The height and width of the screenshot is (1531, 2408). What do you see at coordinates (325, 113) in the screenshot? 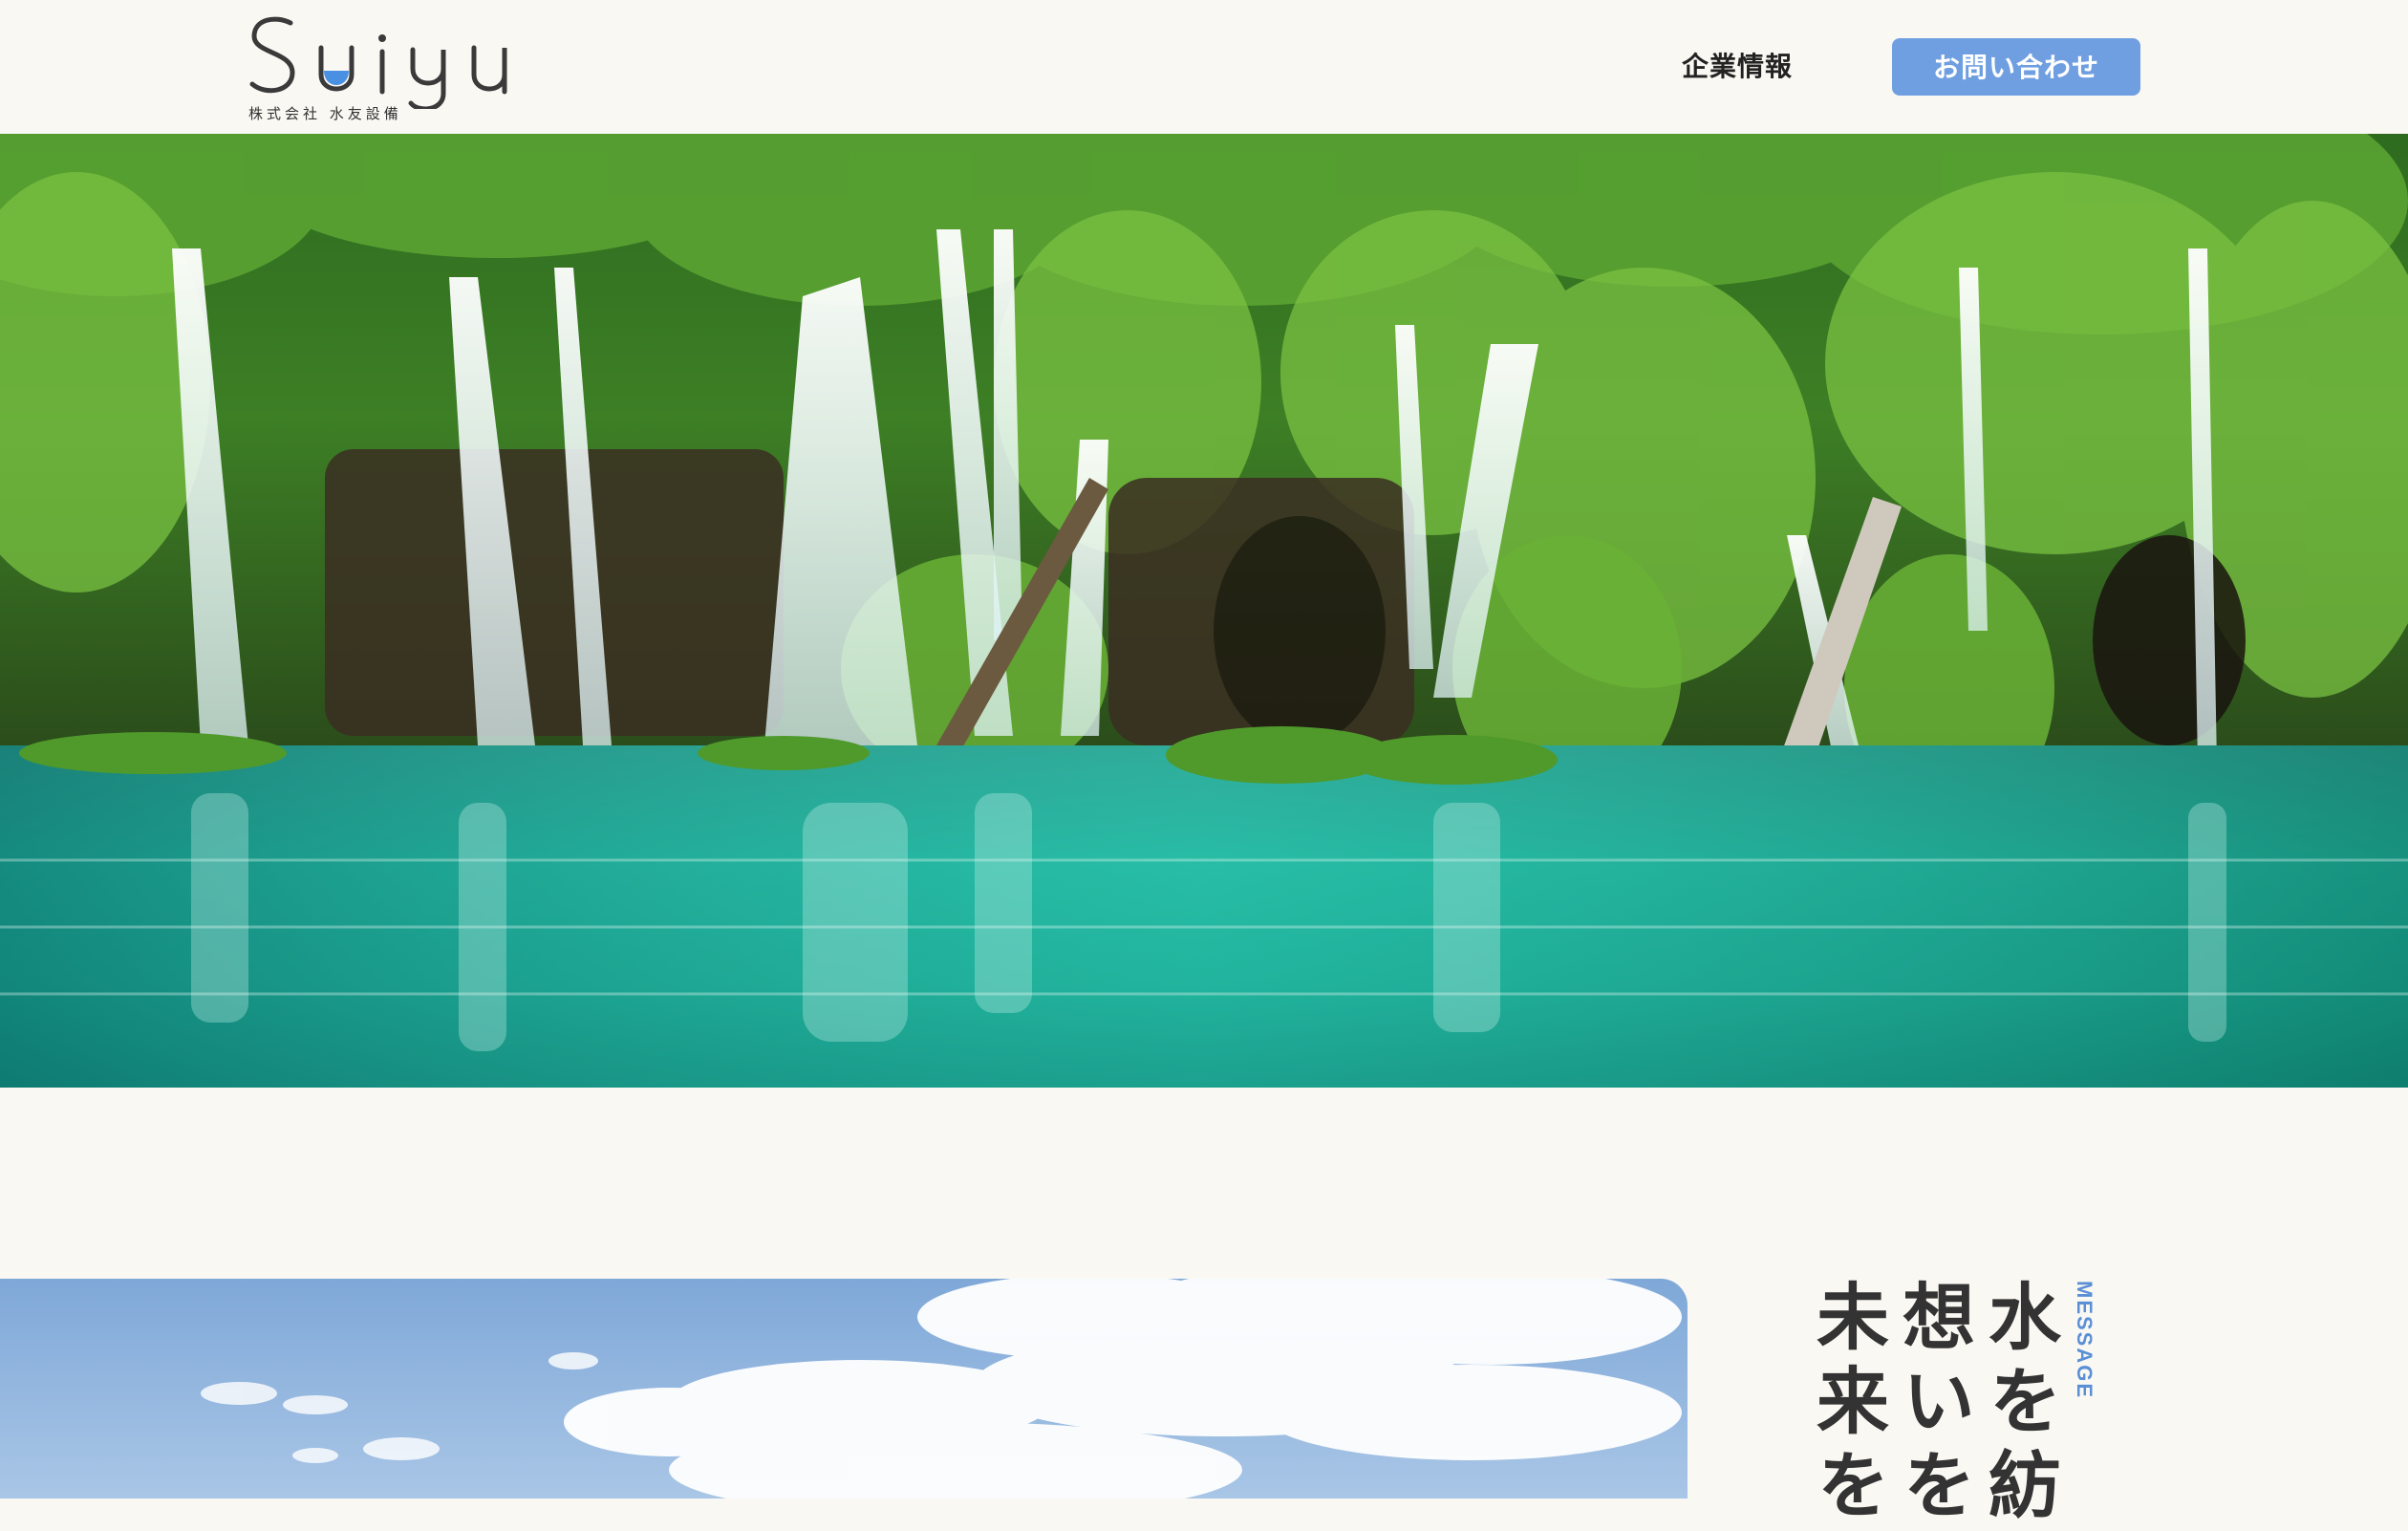
I see `logo-subtext: 株式会社 水友設備` at bounding box center [325, 113].